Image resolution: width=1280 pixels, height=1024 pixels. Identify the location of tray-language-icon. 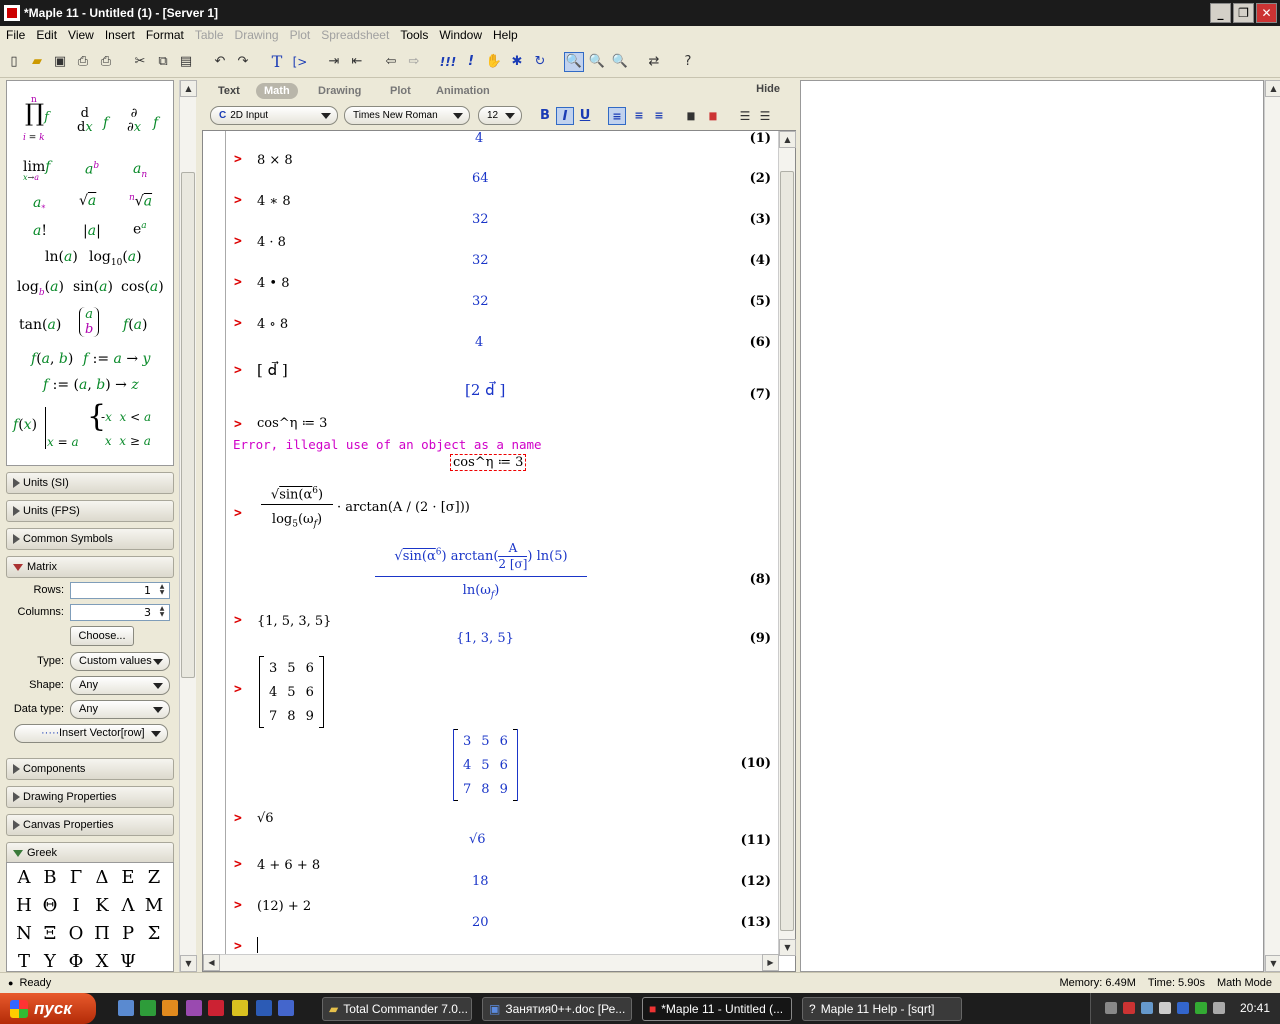
(1183, 1008).